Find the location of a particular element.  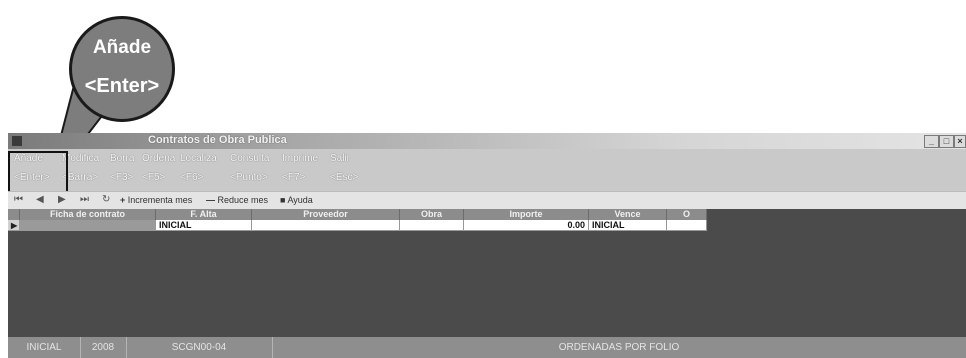

plus-icon: + is located at coordinates (123, 200).